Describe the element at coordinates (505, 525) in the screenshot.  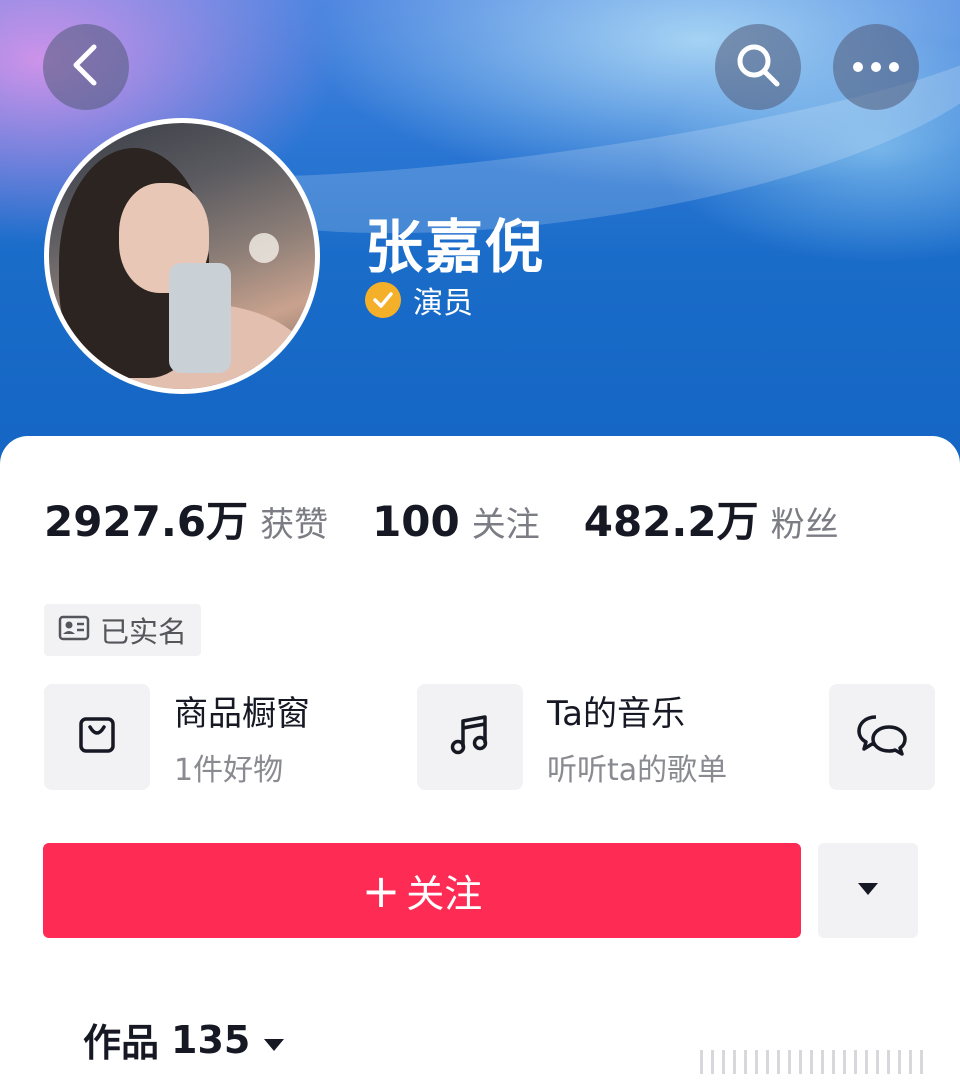
I see `stat-label: 关注` at that location.